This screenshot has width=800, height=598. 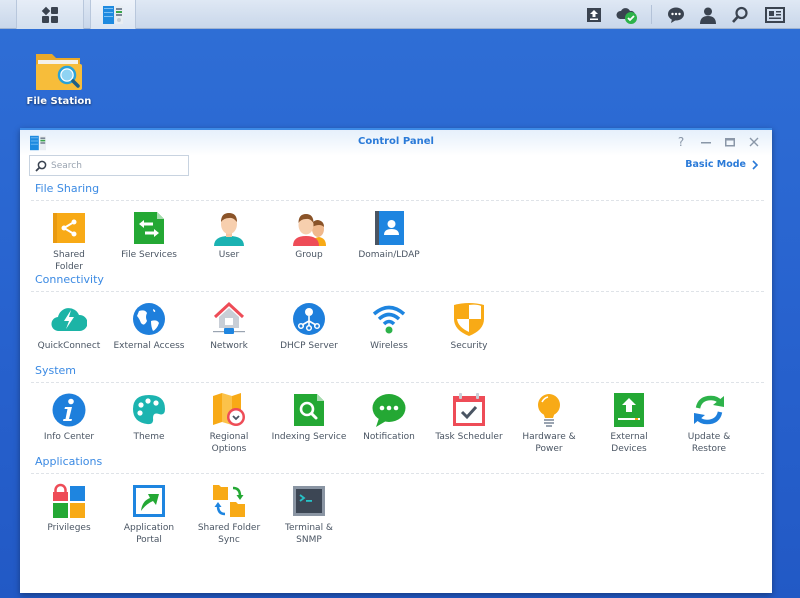 What do you see at coordinates (149, 410) in the screenshot?
I see `palette-icon` at bounding box center [149, 410].